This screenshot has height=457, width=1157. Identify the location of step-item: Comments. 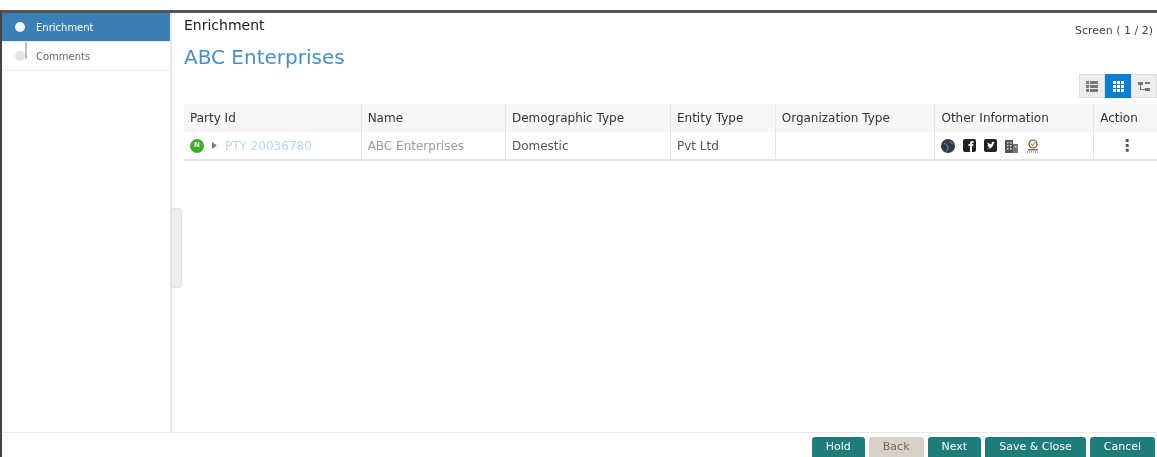
(86, 56).